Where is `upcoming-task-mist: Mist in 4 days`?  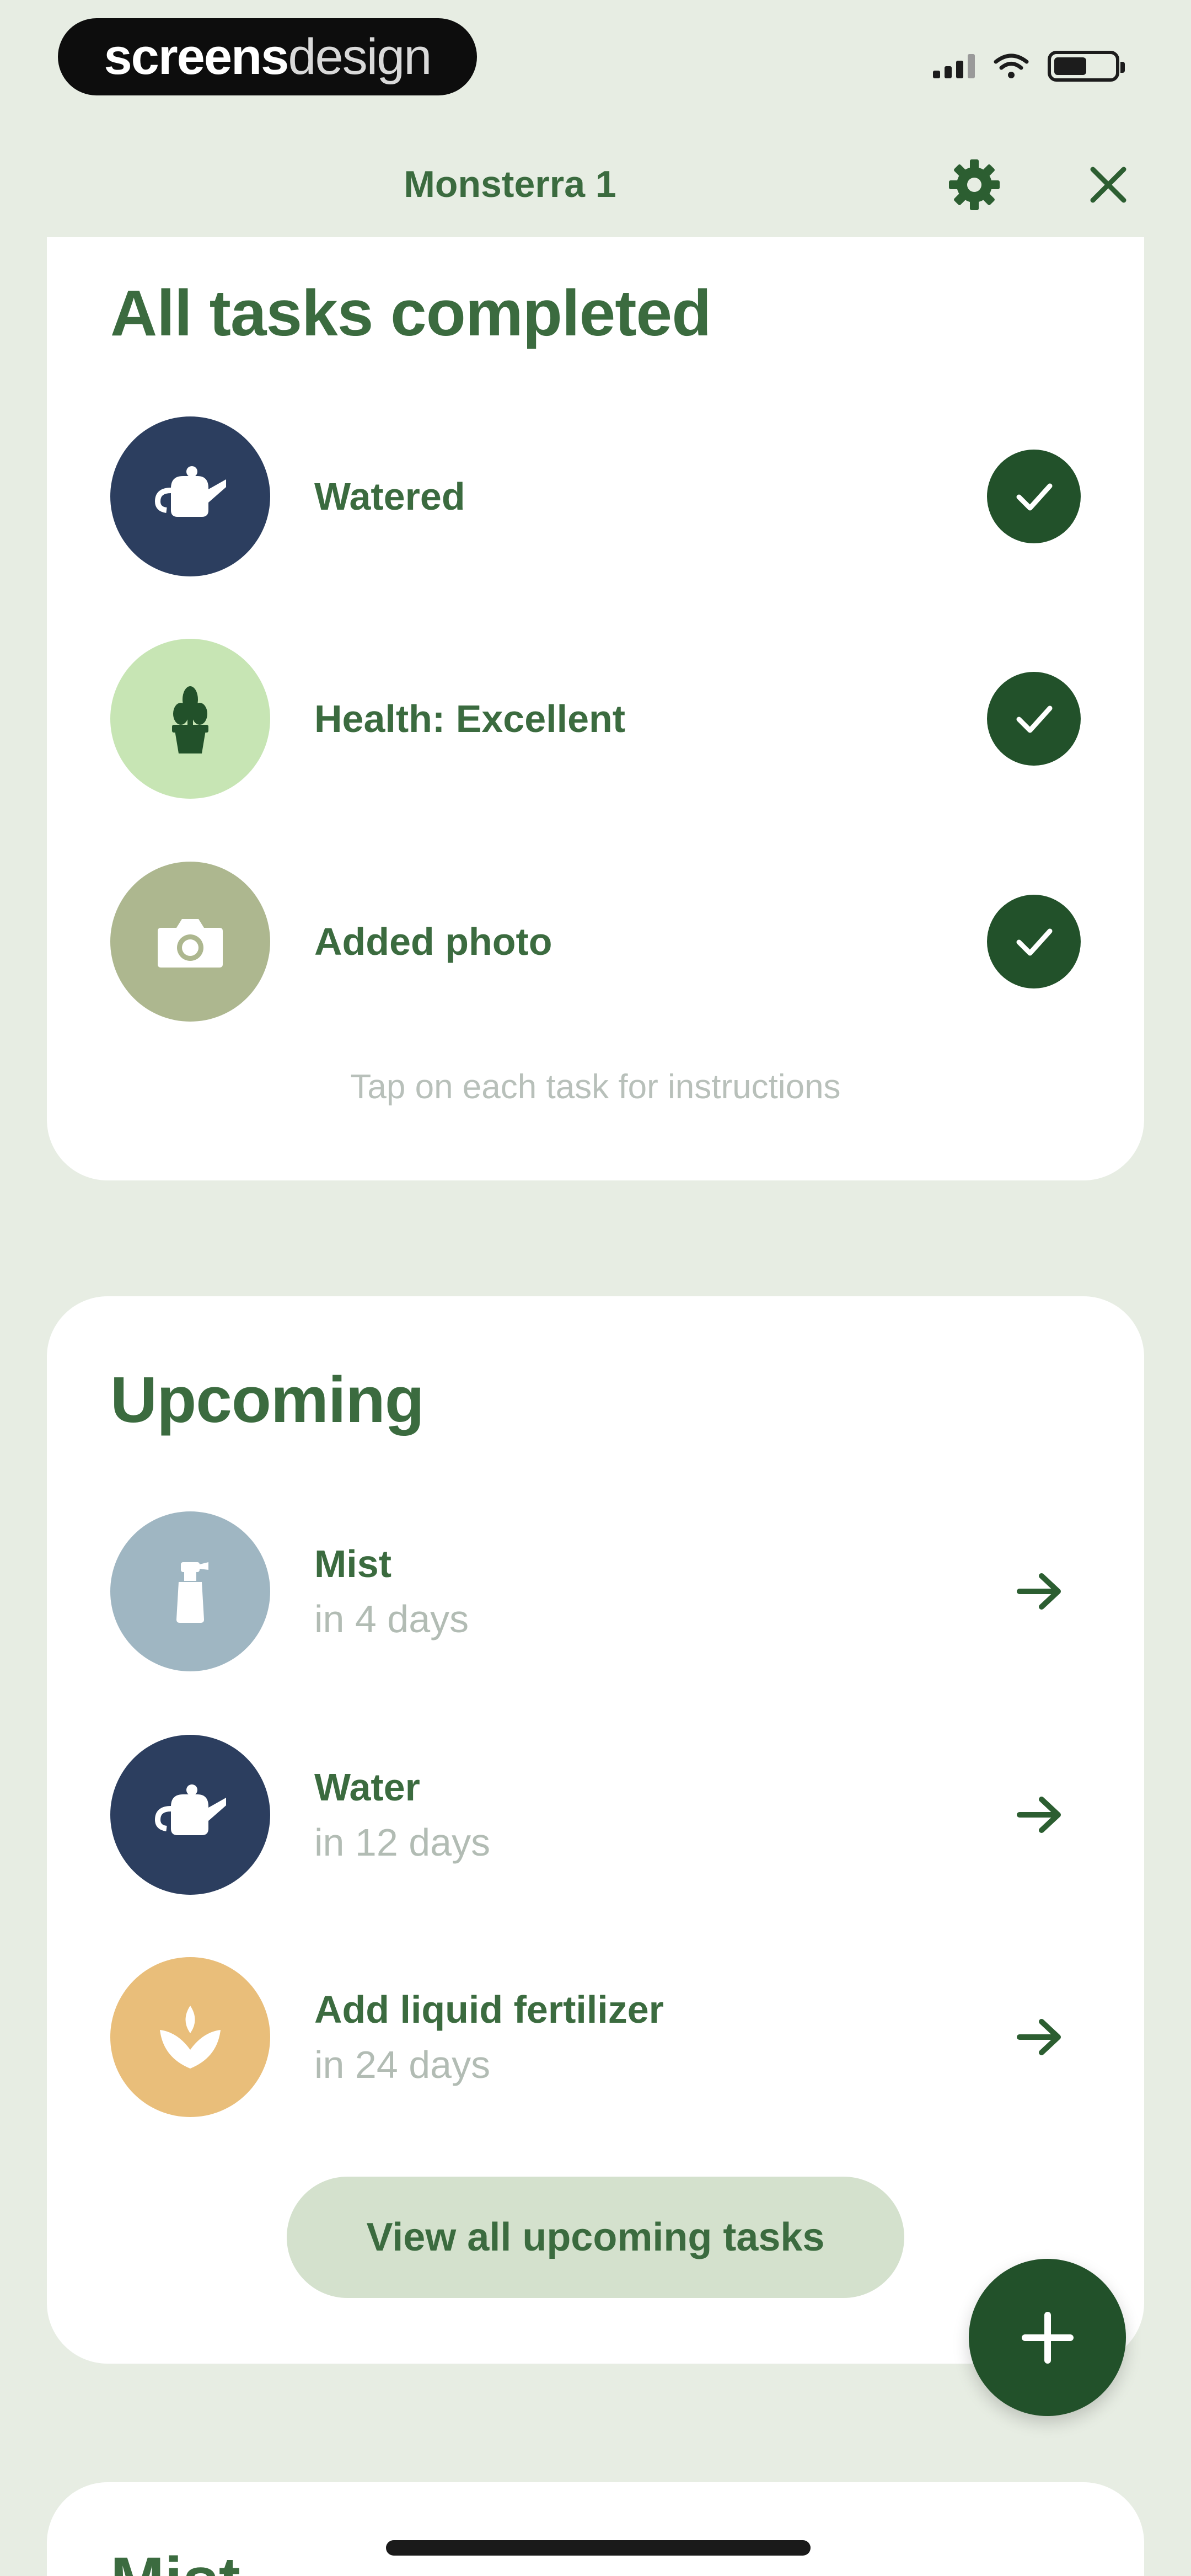
upcoming-task-mist: Mist in 4 days is located at coordinates (600, 1591).